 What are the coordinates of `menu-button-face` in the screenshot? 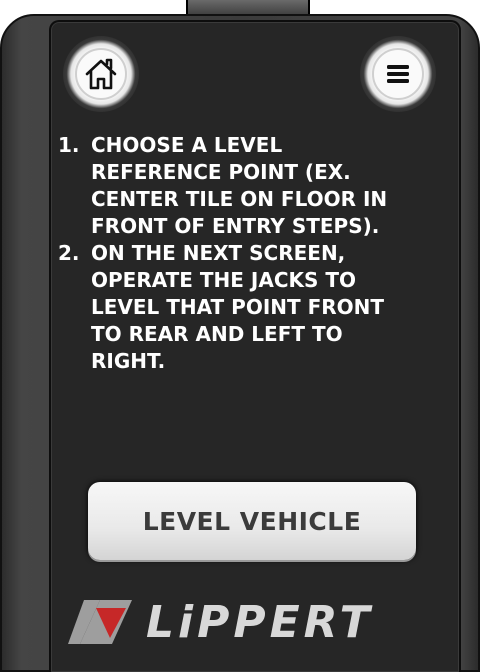 It's located at (398, 74).